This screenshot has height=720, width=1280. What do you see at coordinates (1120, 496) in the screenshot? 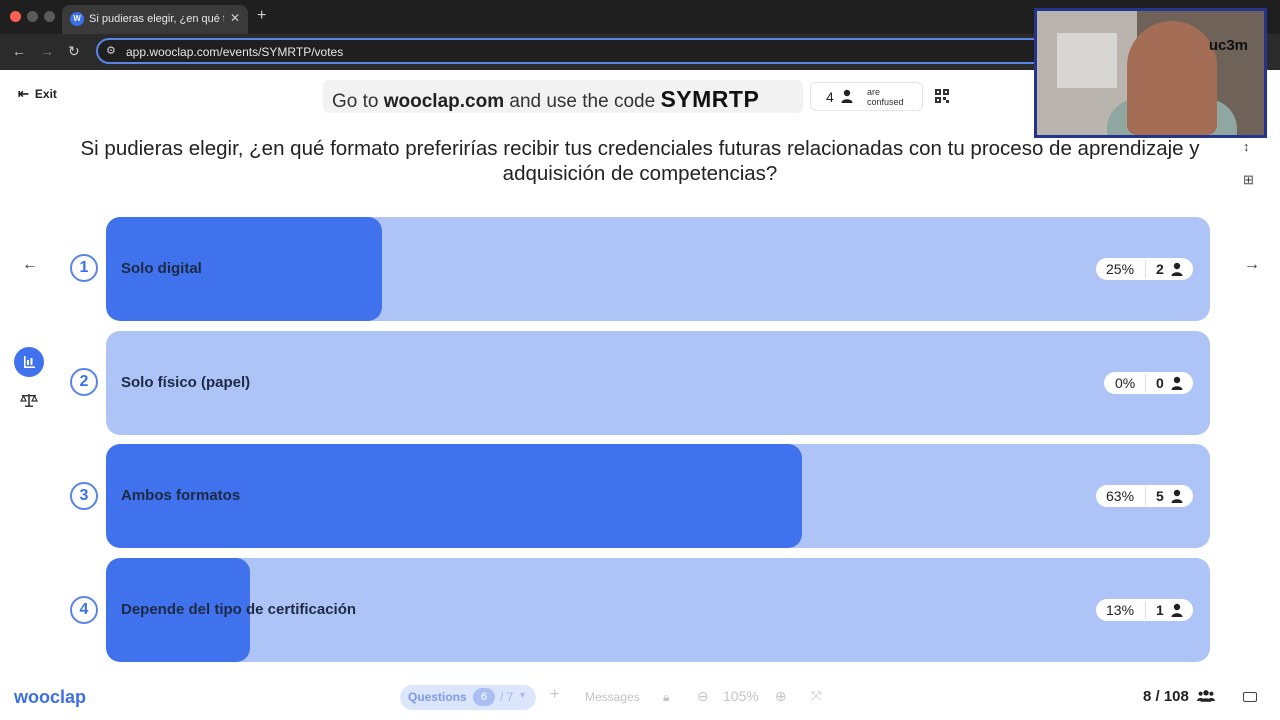
I see `answer-percent: 63%` at bounding box center [1120, 496].